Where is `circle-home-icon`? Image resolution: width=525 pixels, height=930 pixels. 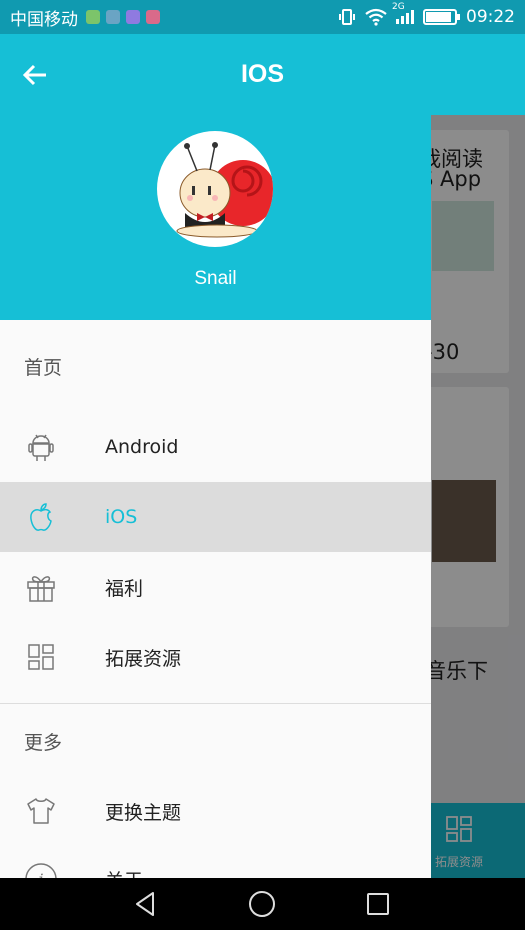 circle-home-icon is located at coordinates (262, 904).